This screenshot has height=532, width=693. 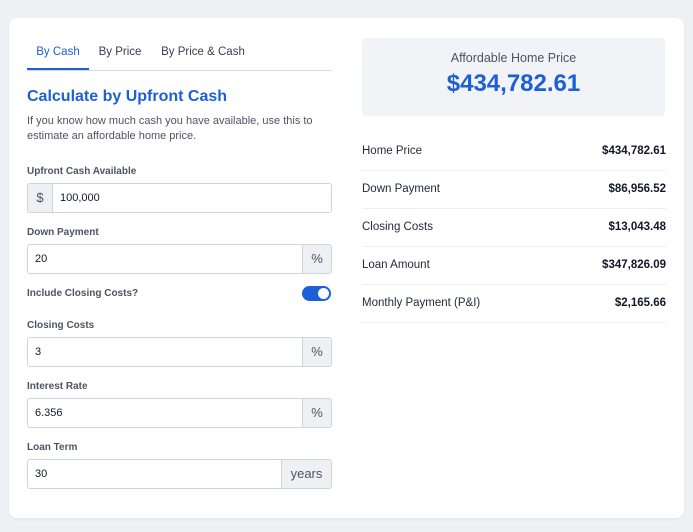 I want to click on form-heading: Calculate by Upfront Cash, so click(x=127, y=96).